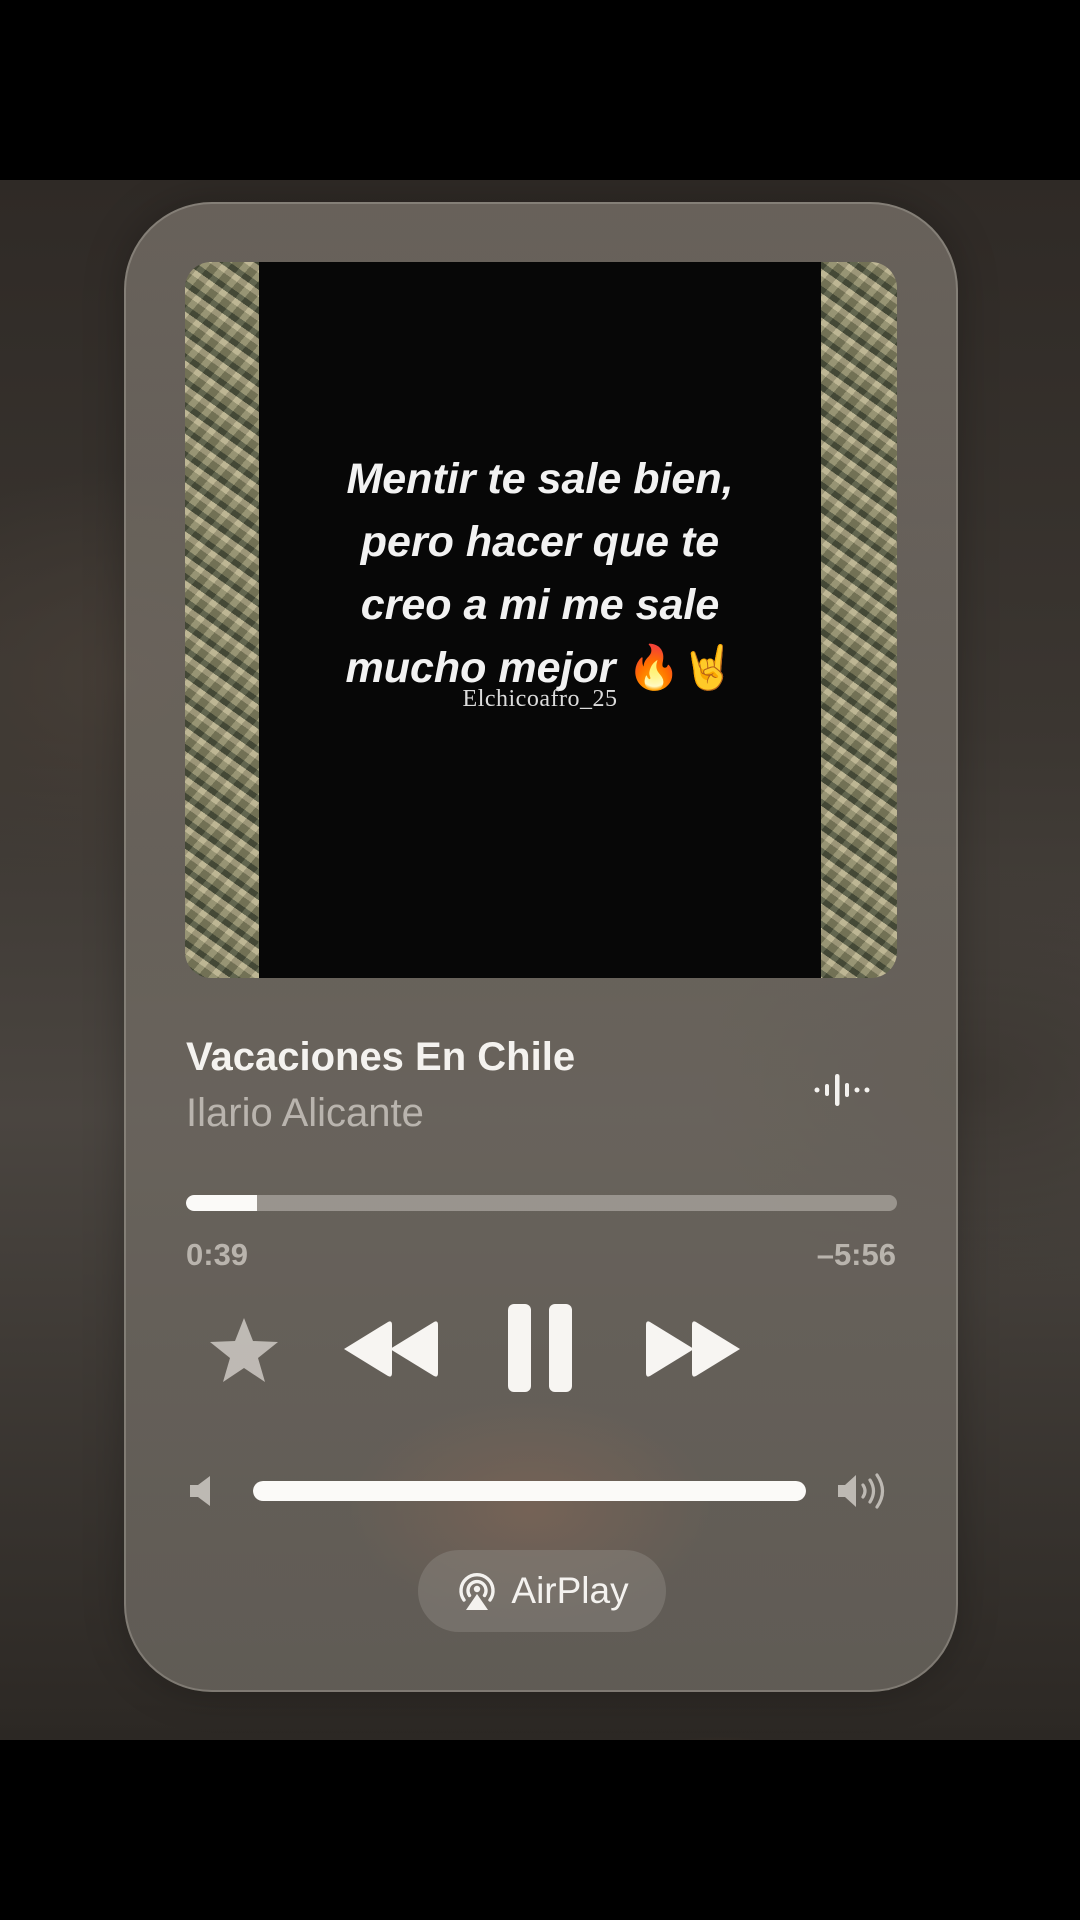 The height and width of the screenshot is (1920, 1080). I want to click on rewind-icon, so click(391, 1349).